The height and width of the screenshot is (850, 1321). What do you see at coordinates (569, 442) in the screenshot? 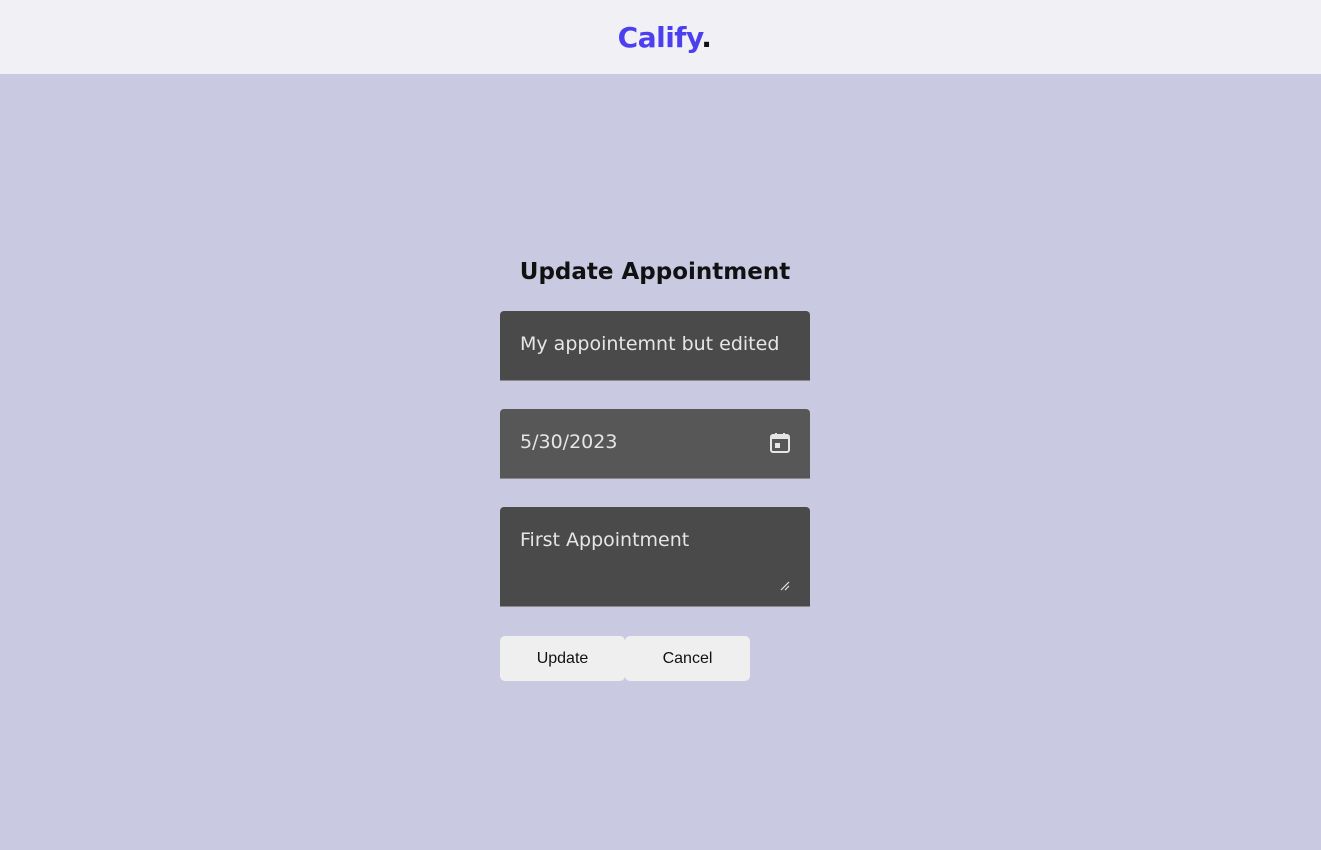
I see `appointment-date-value: 5/30/2023` at bounding box center [569, 442].